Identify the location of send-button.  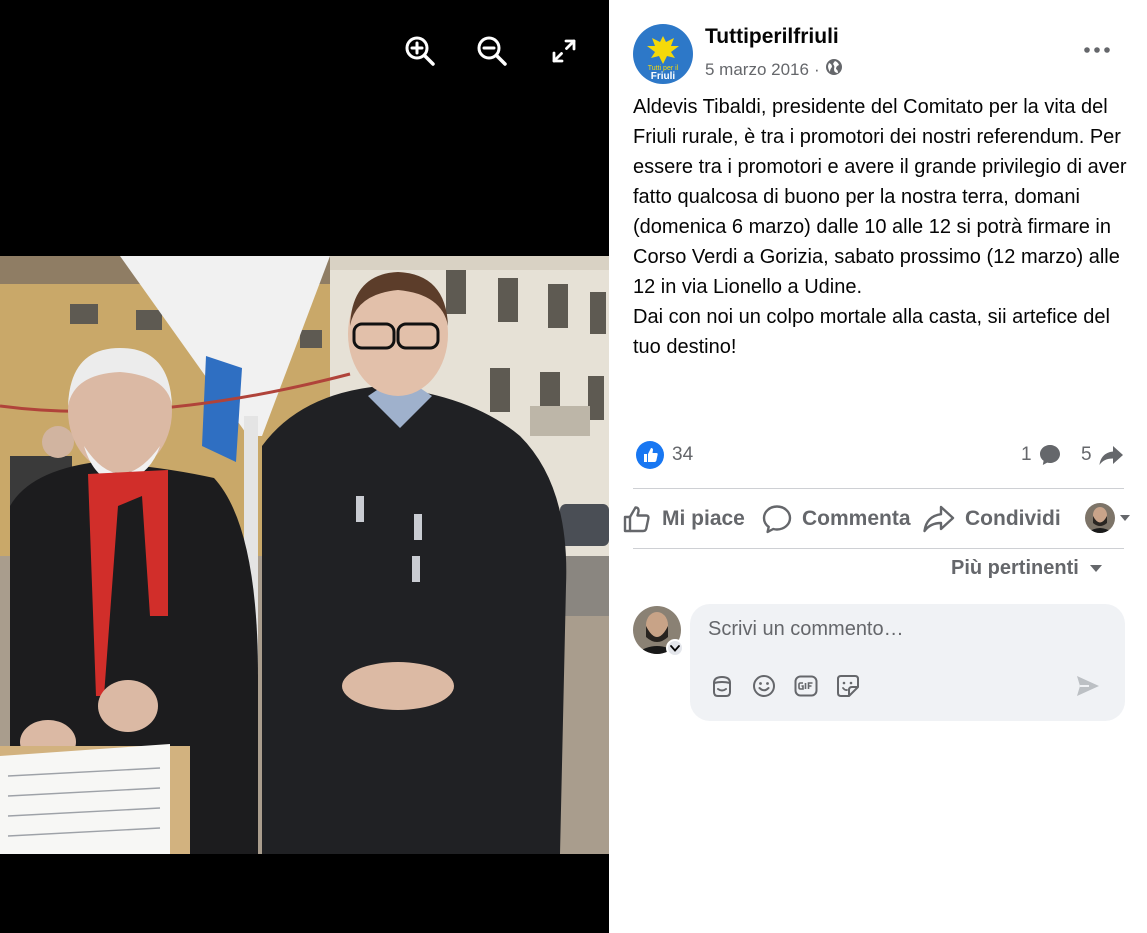
(1088, 686).